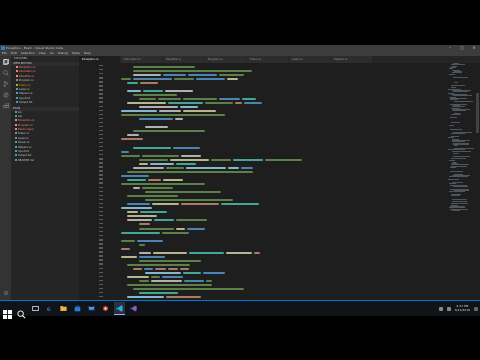 This screenshot has height=360, width=480. Describe the element at coordinates (184, 59) in the screenshot. I see `editor-tab: ParseFile.cs` at that location.